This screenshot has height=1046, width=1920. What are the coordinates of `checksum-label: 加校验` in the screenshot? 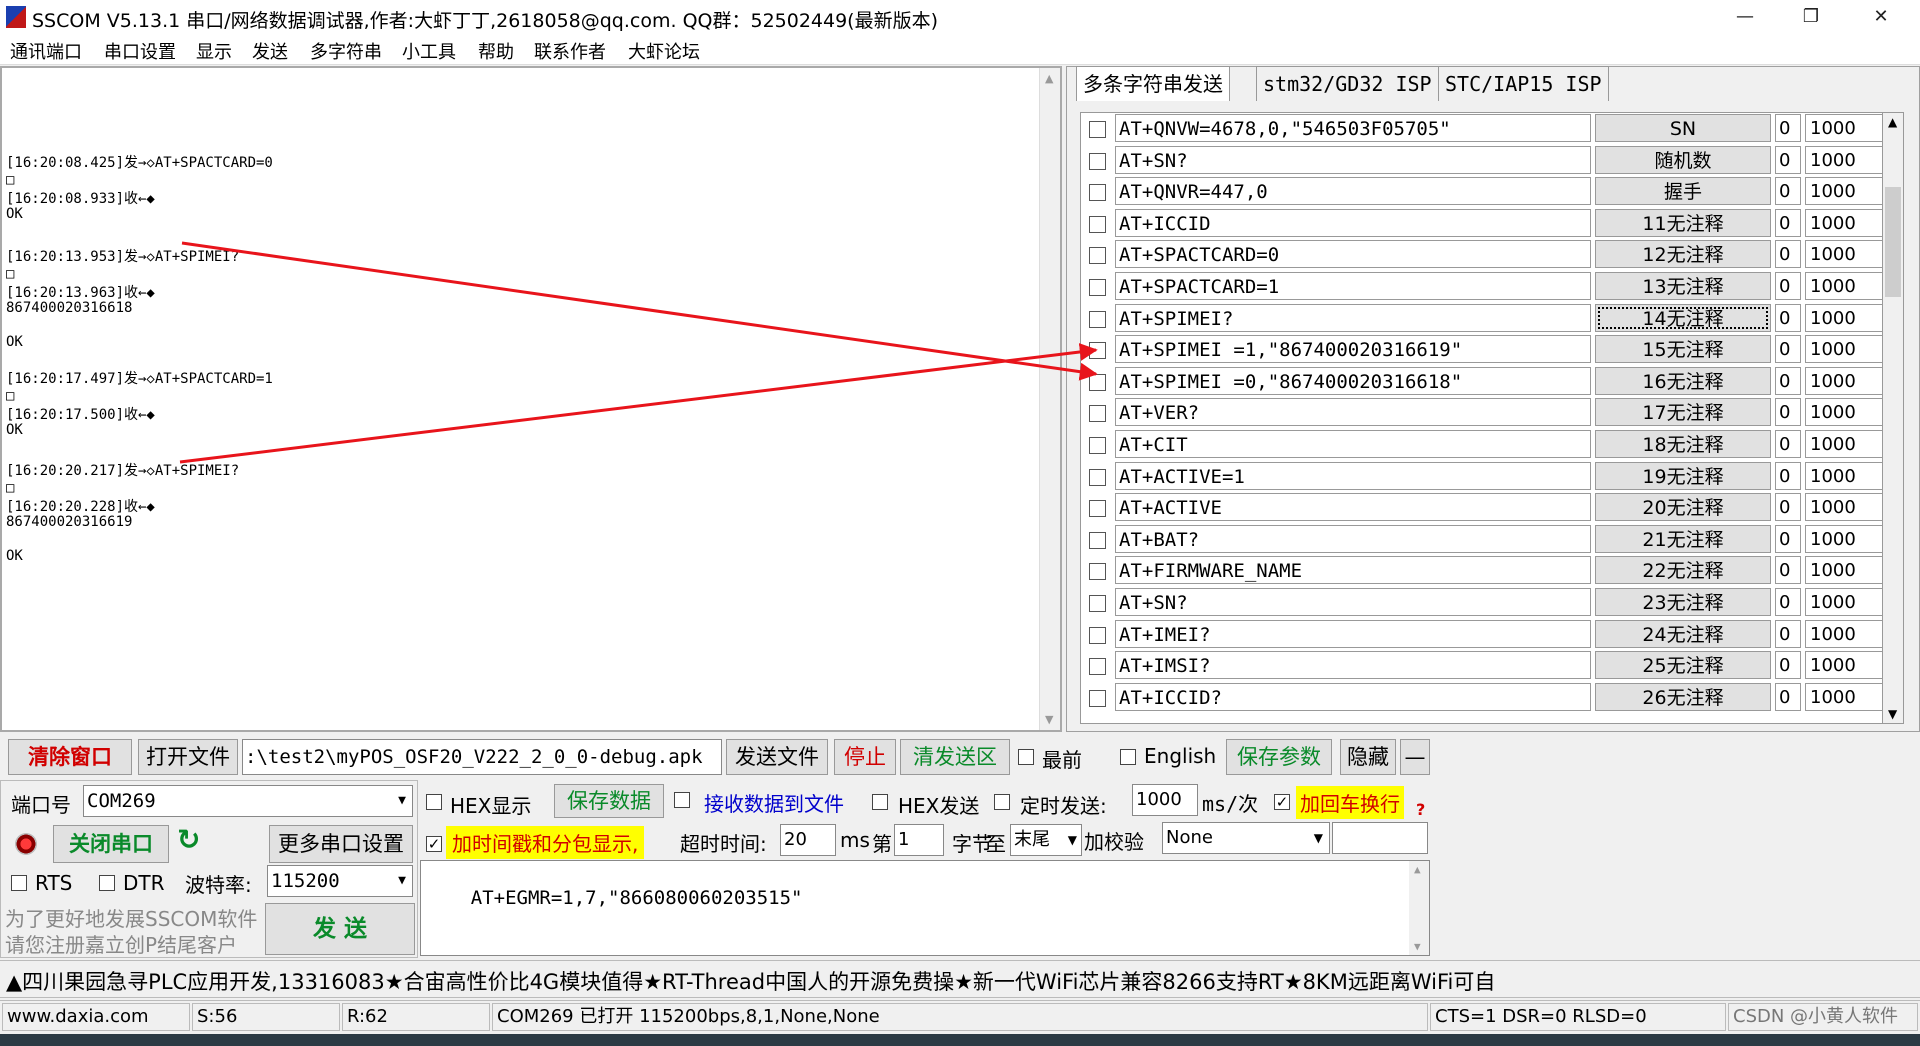 It's located at (1114, 842).